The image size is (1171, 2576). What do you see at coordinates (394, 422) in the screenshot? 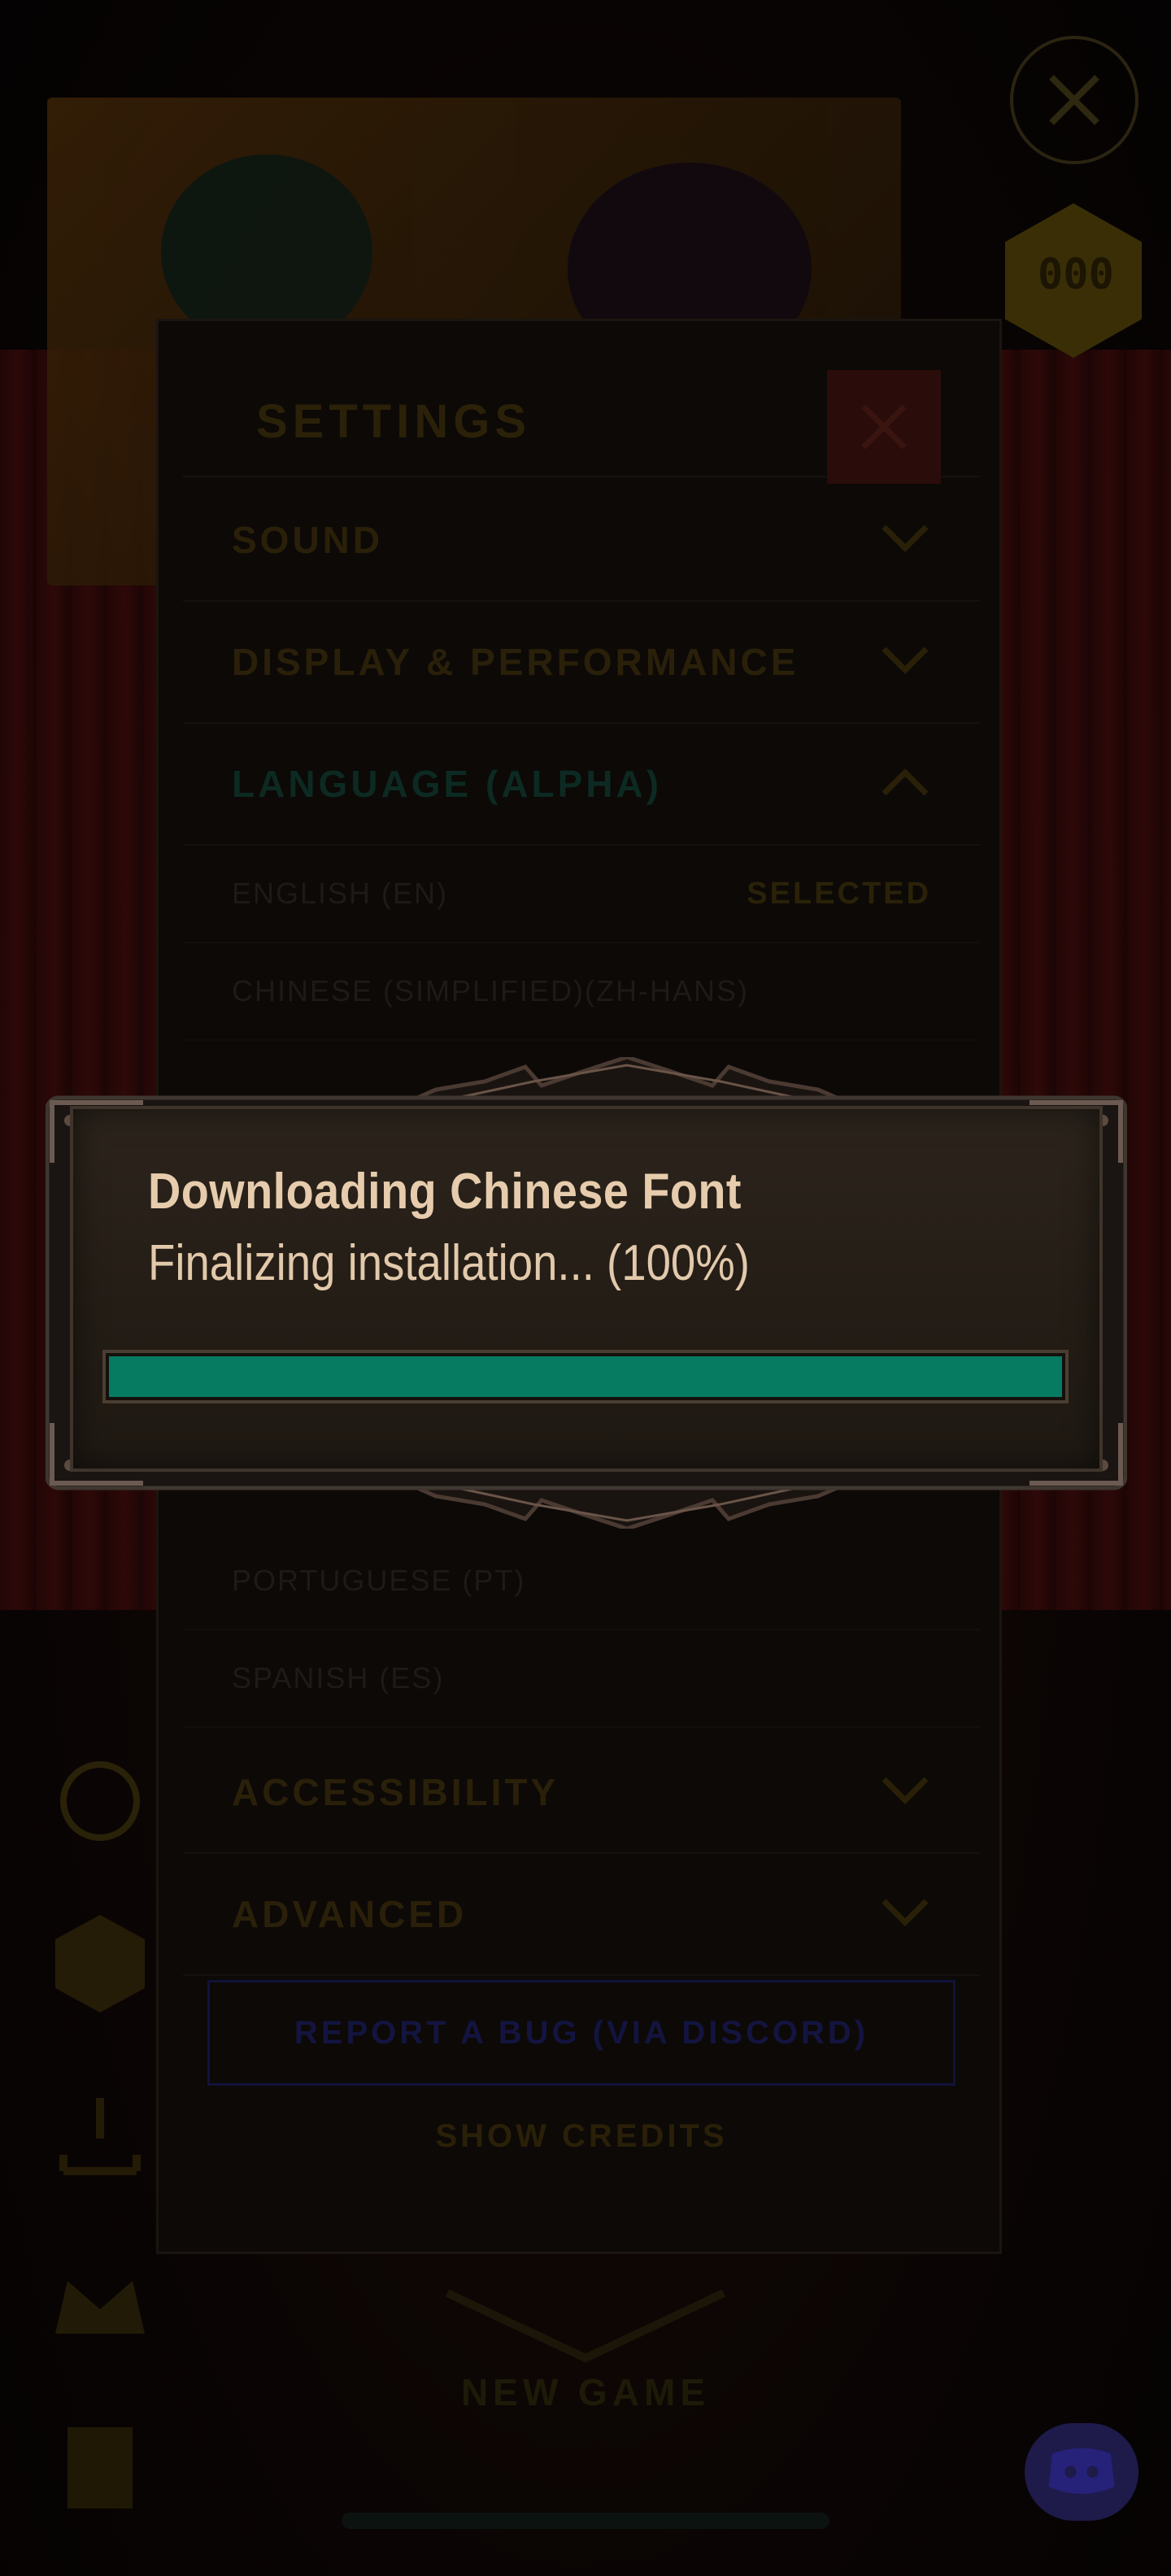
I see `settings-title: SETTINGS` at bounding box center [394, 422].